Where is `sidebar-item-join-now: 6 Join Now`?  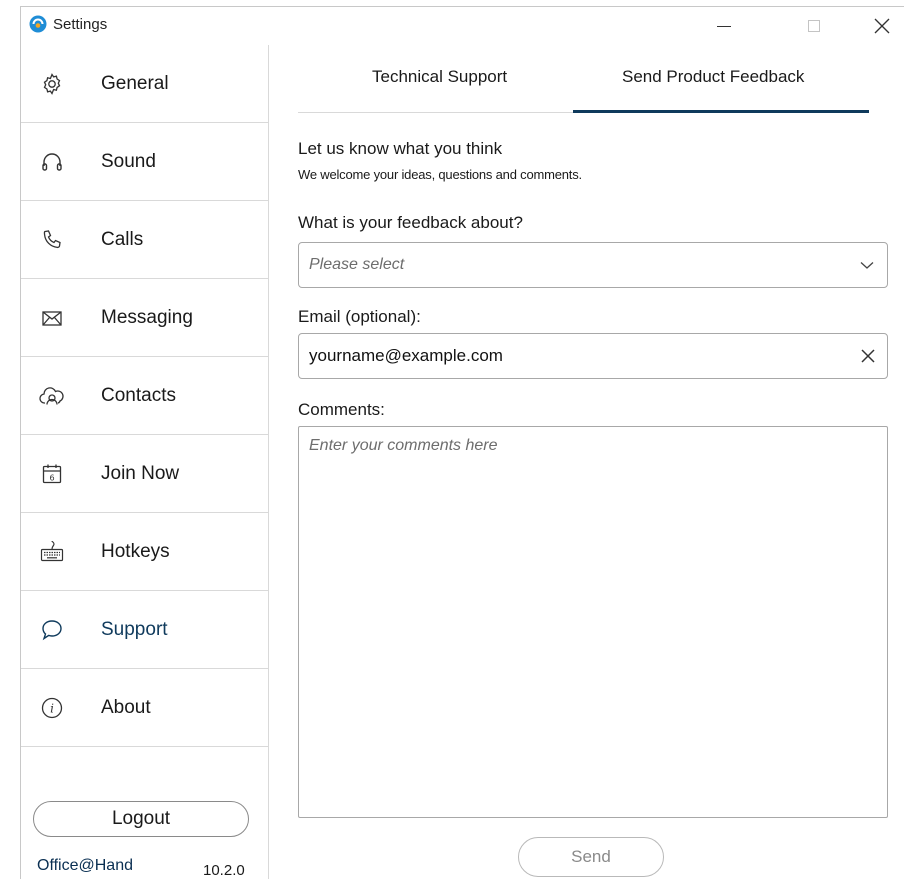
sidebar-item-join-now: 6 Join Now is located at coordinates (144, 474).